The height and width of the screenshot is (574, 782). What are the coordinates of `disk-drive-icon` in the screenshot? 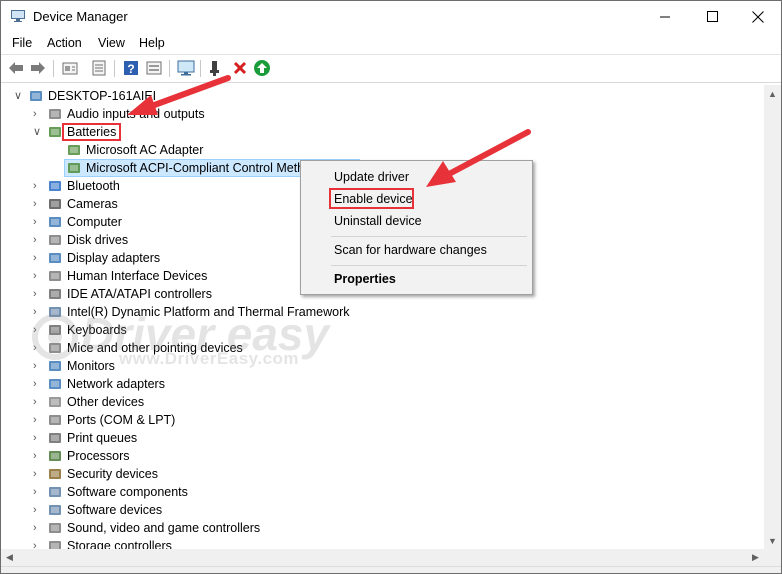 It's located at (55, 240).